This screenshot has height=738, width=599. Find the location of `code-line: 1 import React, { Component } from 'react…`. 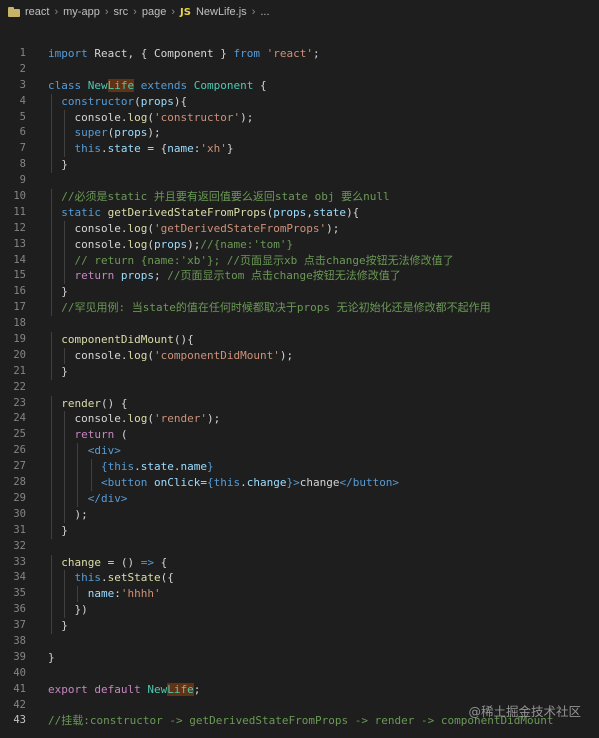

code-line: 1 import React, { Component } from 'react… is located at coordinates (299, 54).